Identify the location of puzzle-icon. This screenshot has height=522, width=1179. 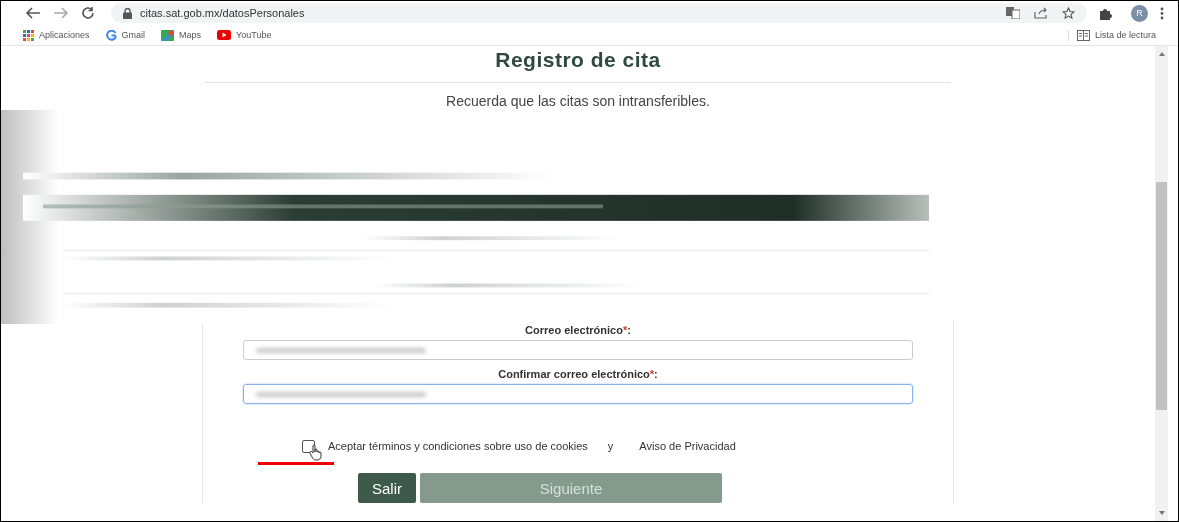
(1106, 13).